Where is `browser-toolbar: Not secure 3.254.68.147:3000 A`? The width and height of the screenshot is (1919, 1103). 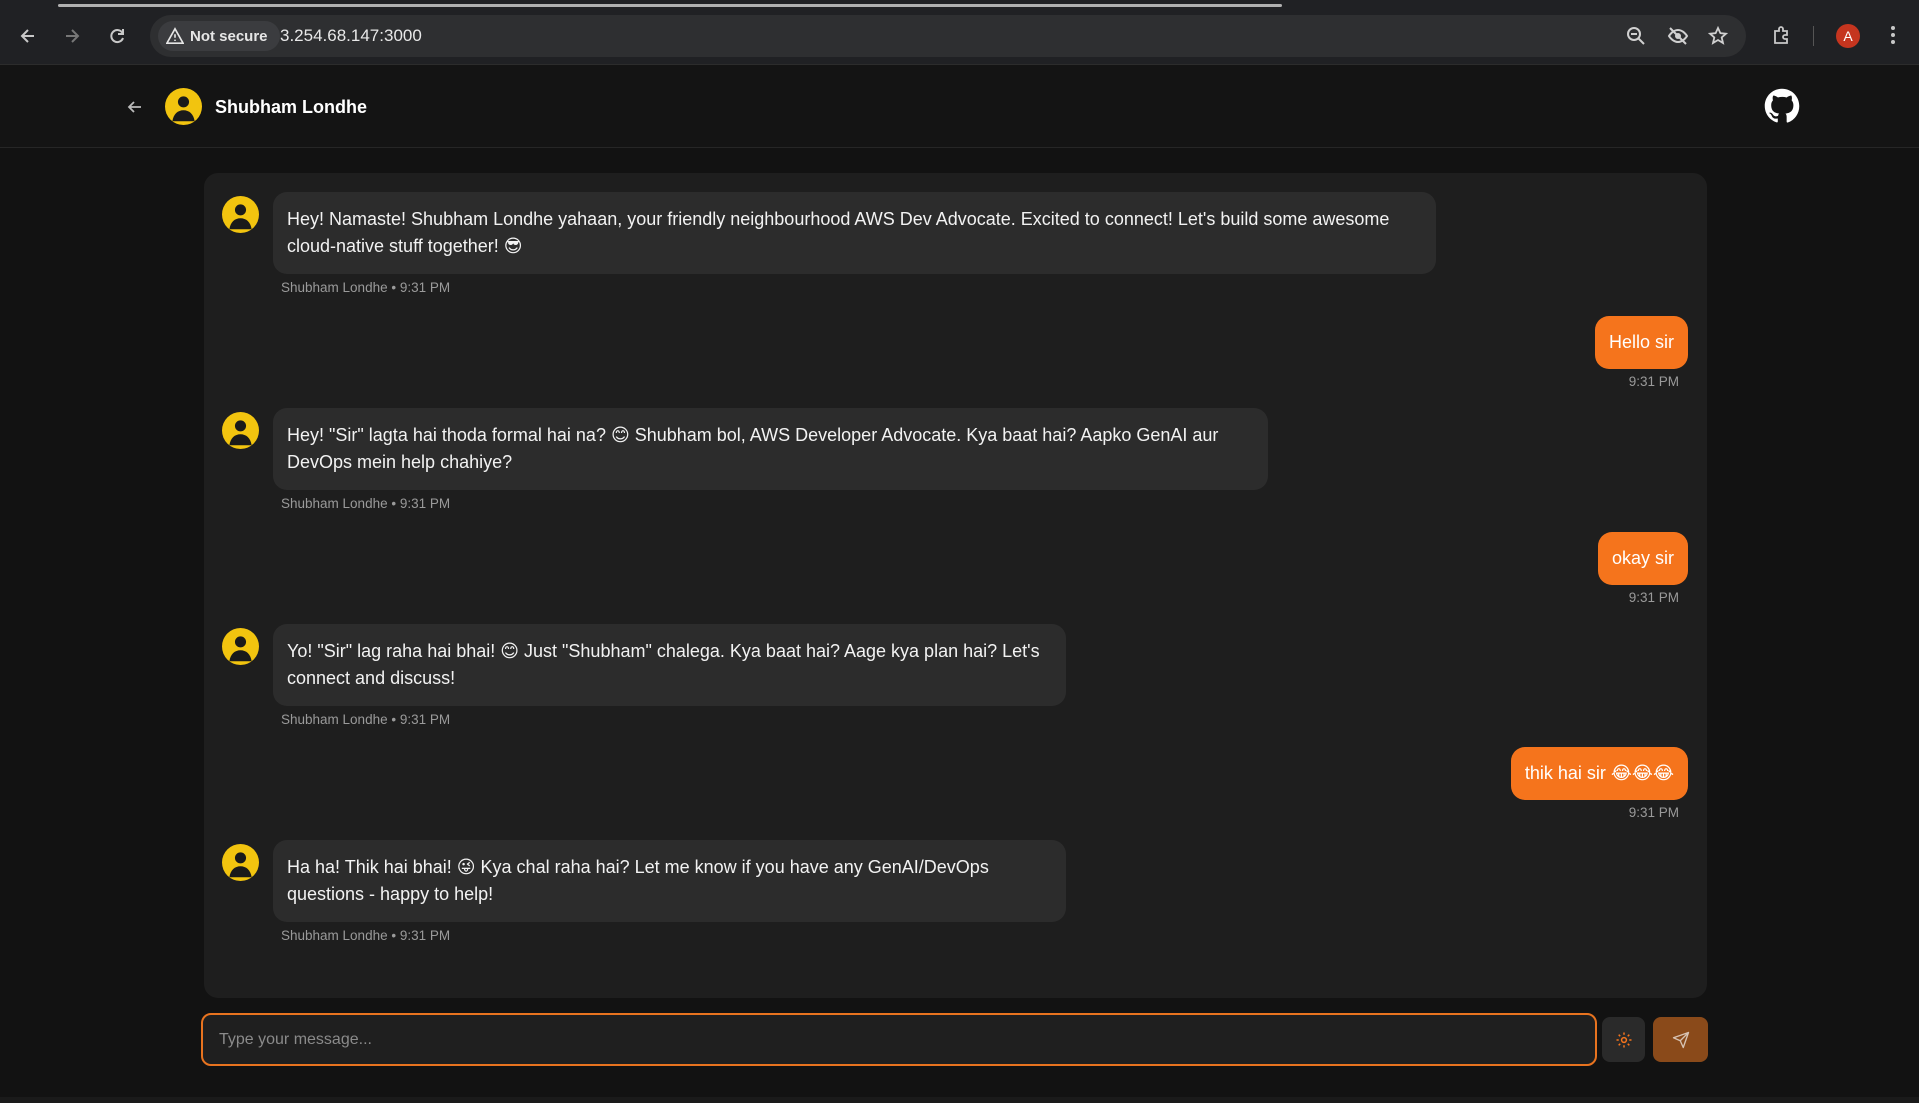 browser-toolbar: Not secure 3.254.68.147:3000 A is located at coordinates (959, 32).